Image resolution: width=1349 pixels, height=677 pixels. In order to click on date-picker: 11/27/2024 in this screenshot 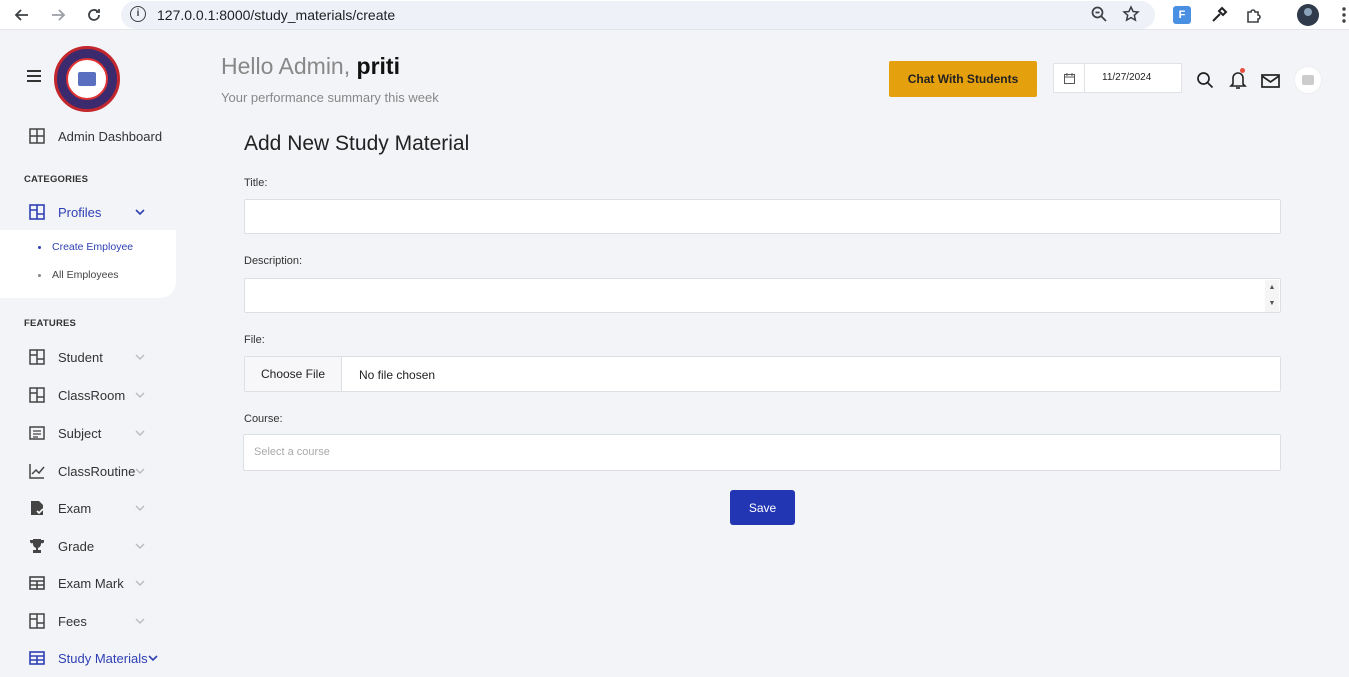, I will do `click(1117, 78)`.